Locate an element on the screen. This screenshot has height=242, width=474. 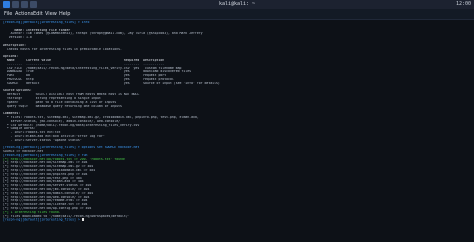
menu-actions: Actions is located at coordinates (24, 14).